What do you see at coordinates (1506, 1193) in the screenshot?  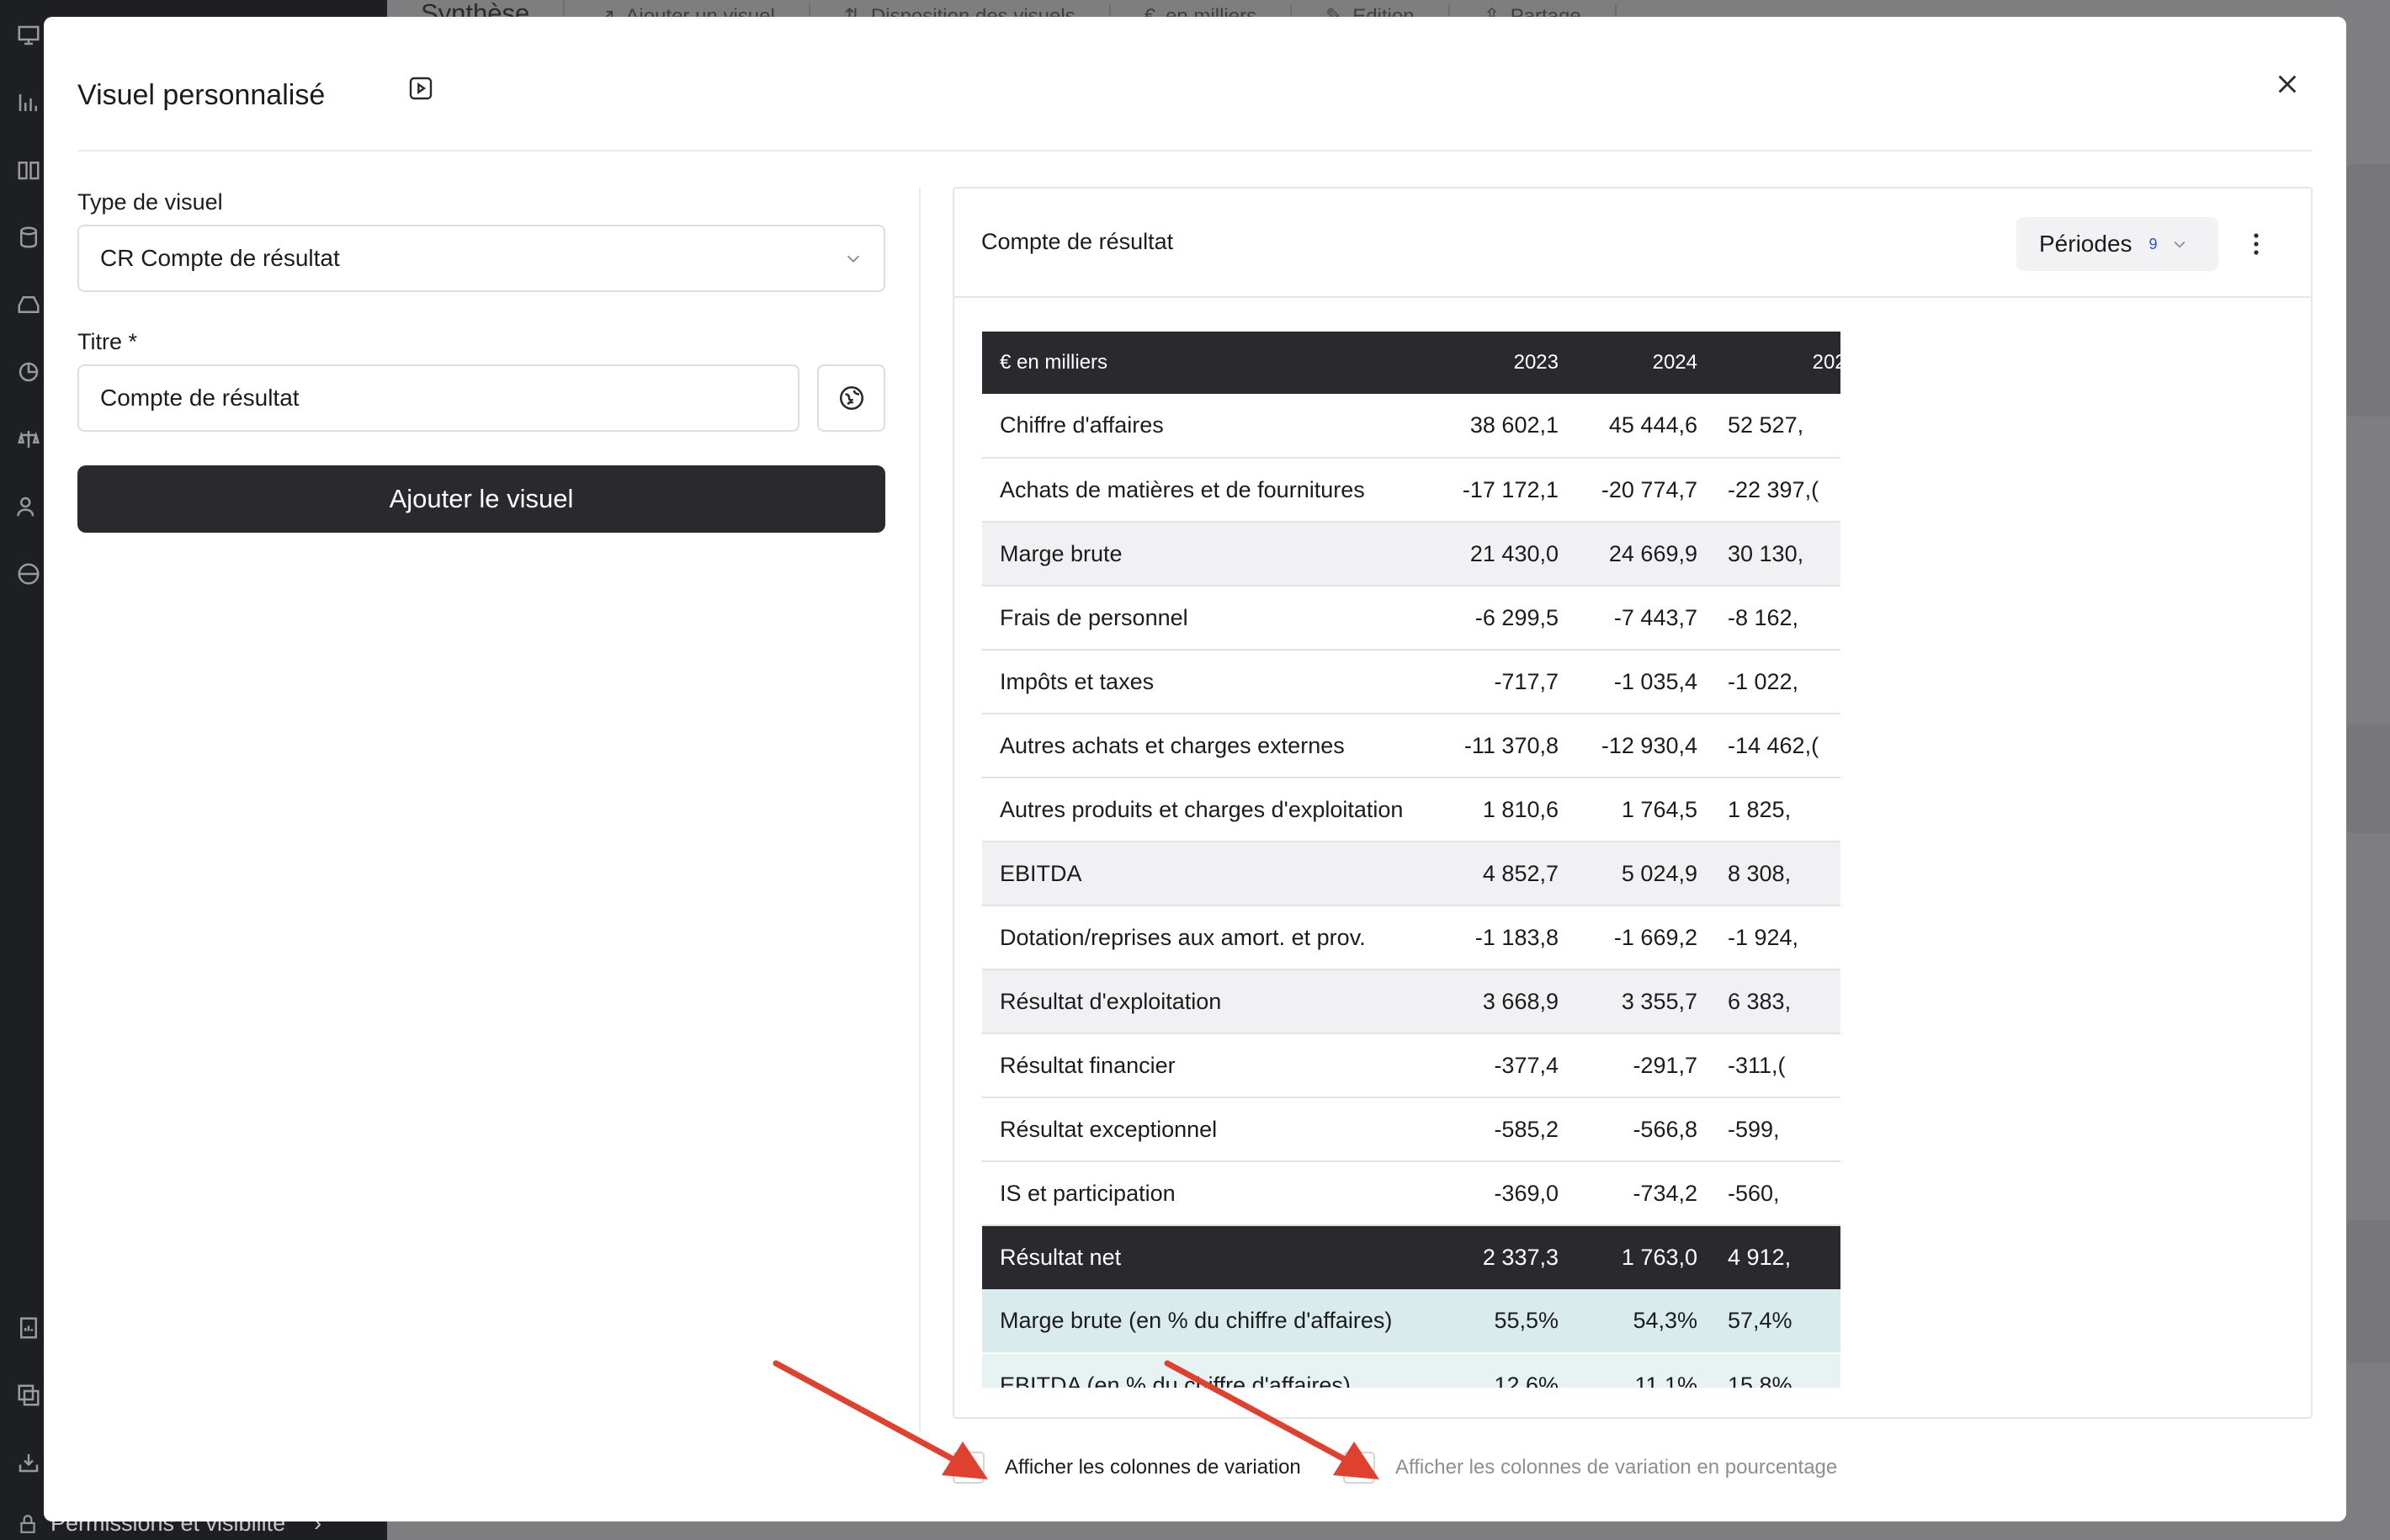 I see `cell-value: -369,0` at bounding box center [1506, 1193].